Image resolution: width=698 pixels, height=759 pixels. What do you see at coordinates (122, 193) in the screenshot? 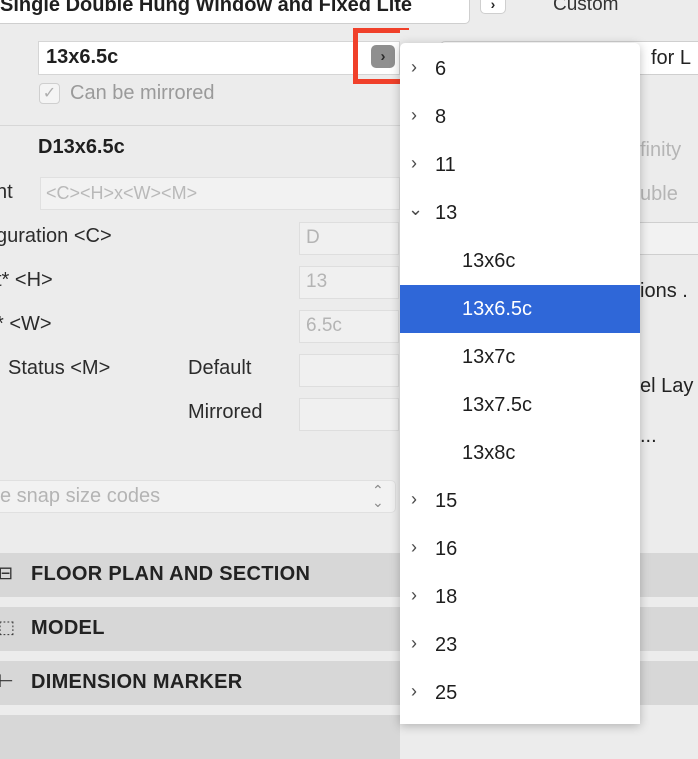
I see `pattern-placeholder: <C><H>x<W><M>` at bounding box center [122, 193].